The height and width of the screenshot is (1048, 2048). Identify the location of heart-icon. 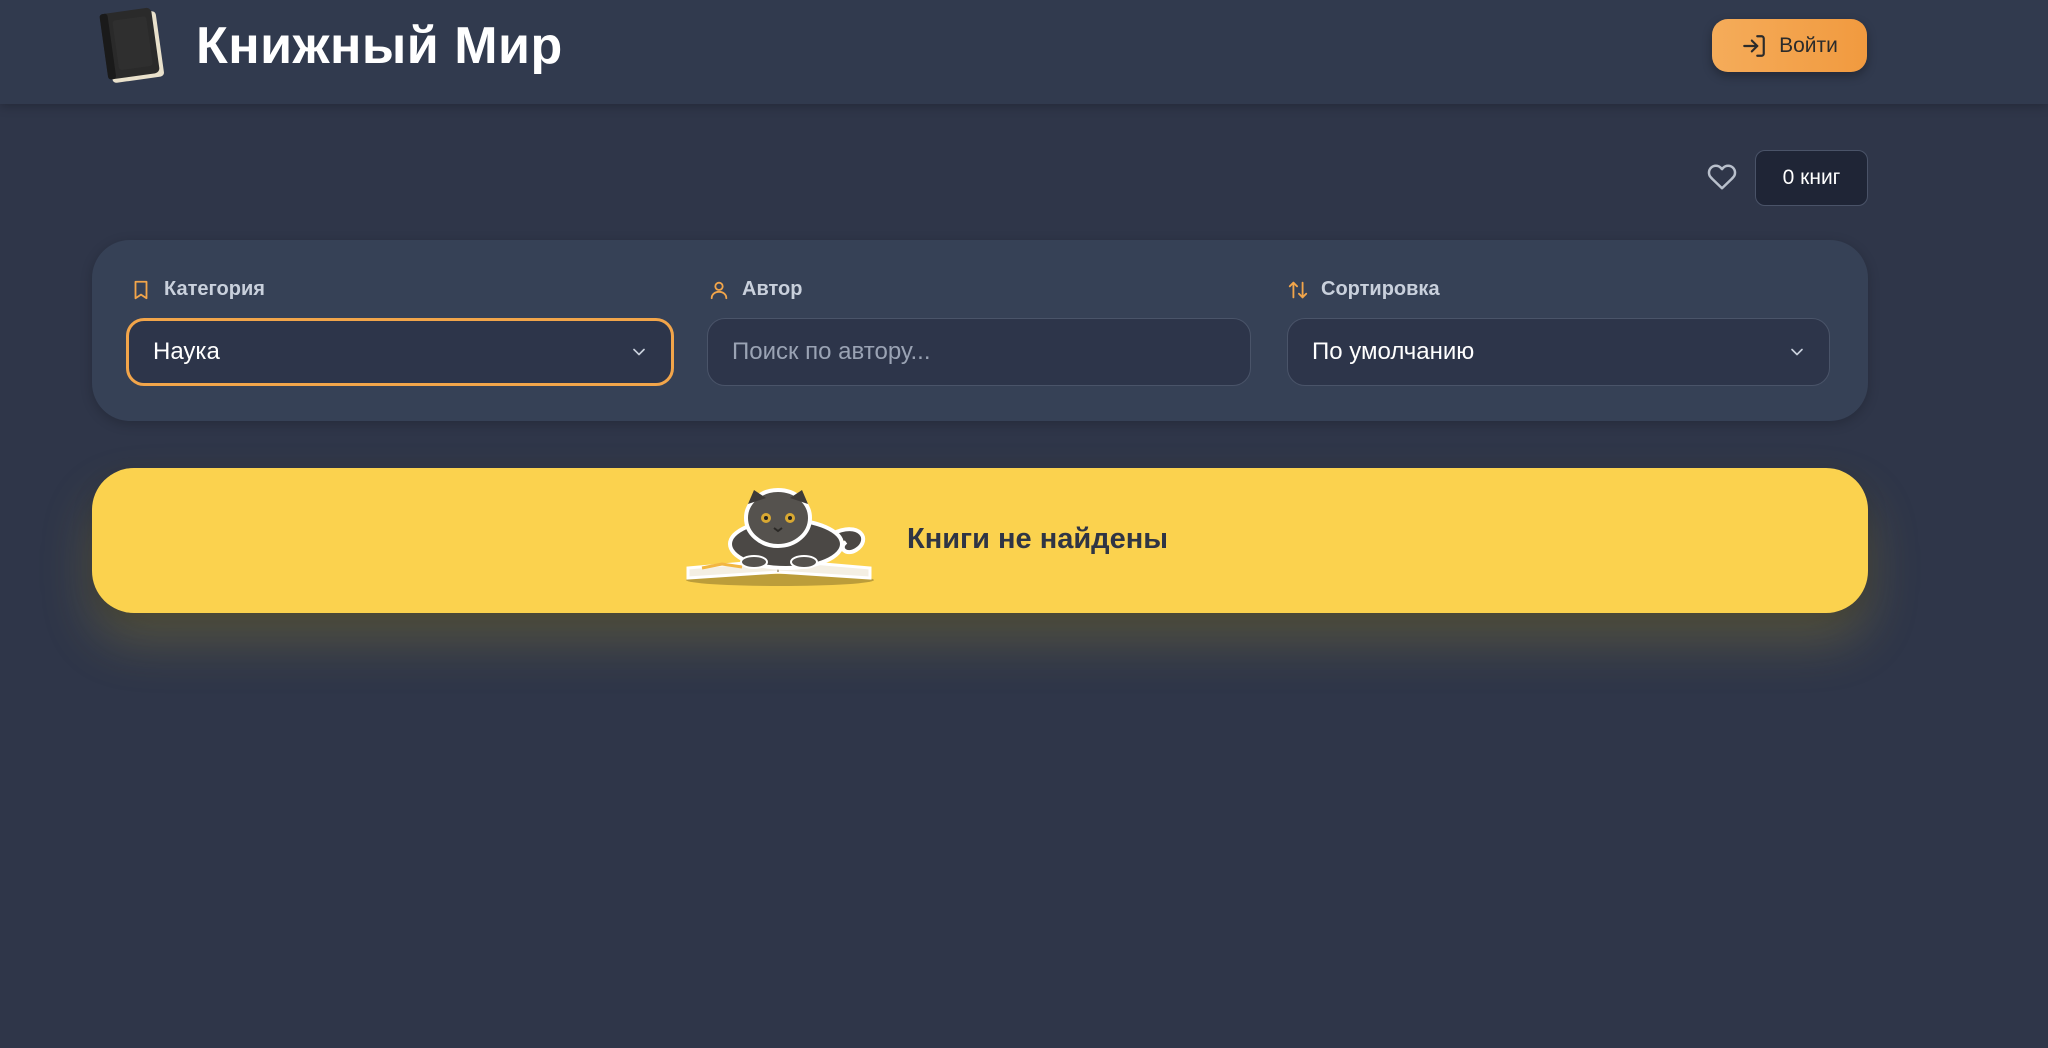
(1722, 177).